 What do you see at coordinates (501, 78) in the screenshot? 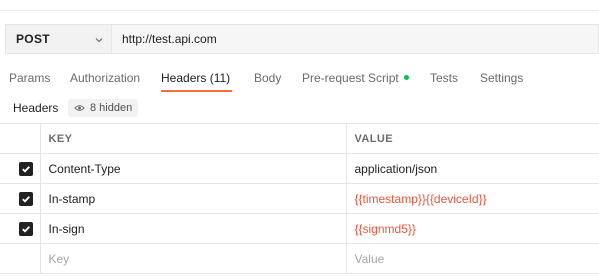
I see `tab-settings: Settings` at bounding box center [501, 78].